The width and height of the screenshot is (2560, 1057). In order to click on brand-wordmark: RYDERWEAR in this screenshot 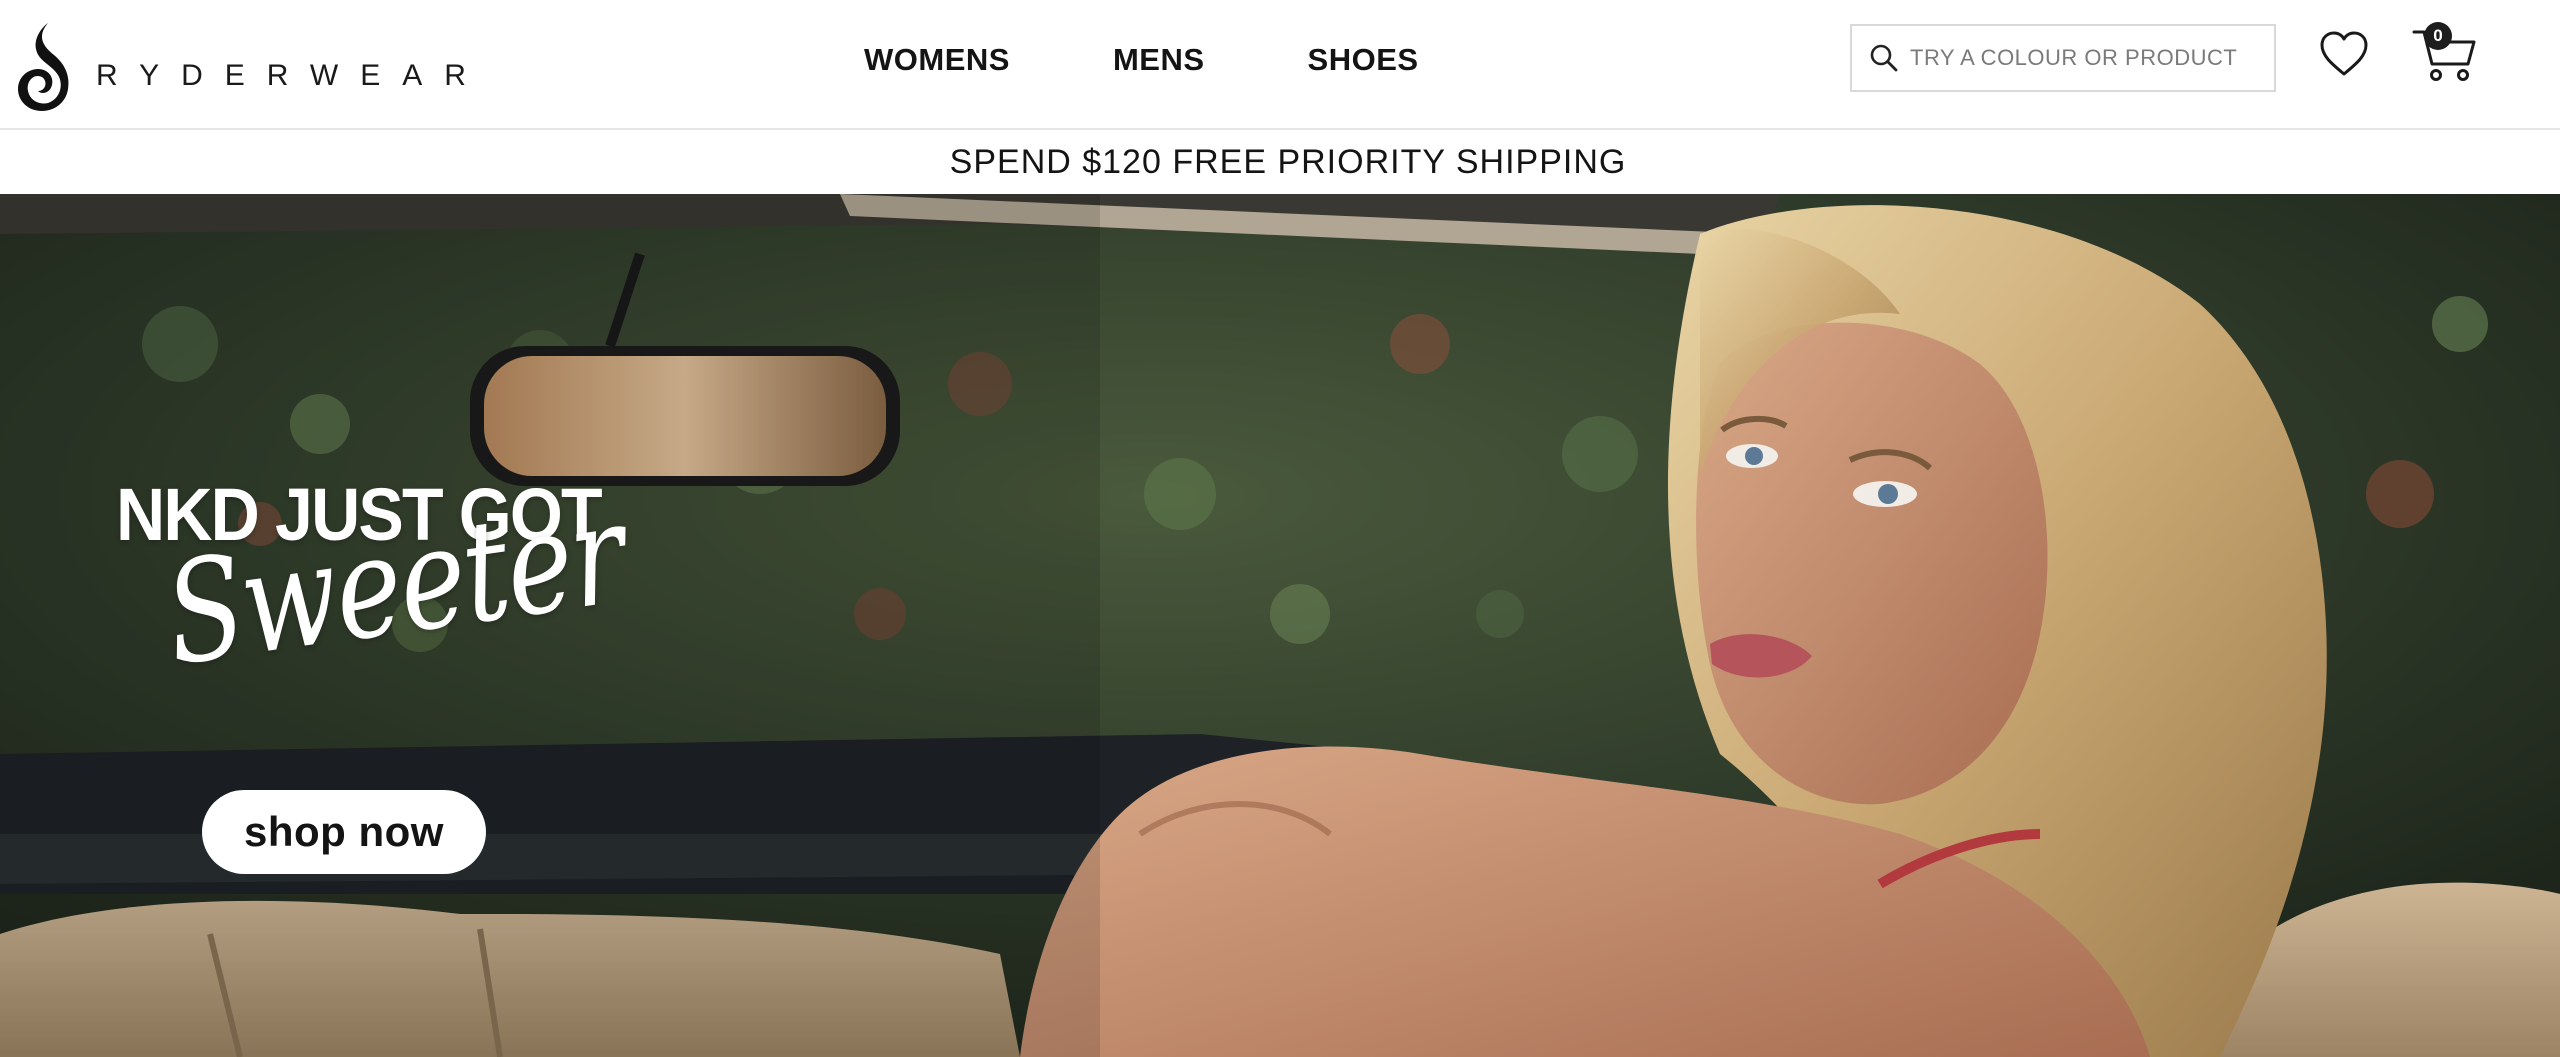, I will do `click(292, 75)`.